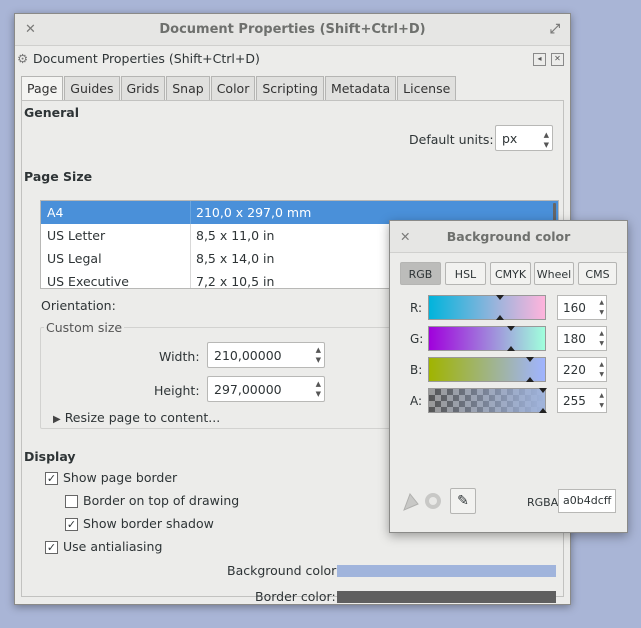  I want to click on gear-icon: ⚙, so click(23, 58).